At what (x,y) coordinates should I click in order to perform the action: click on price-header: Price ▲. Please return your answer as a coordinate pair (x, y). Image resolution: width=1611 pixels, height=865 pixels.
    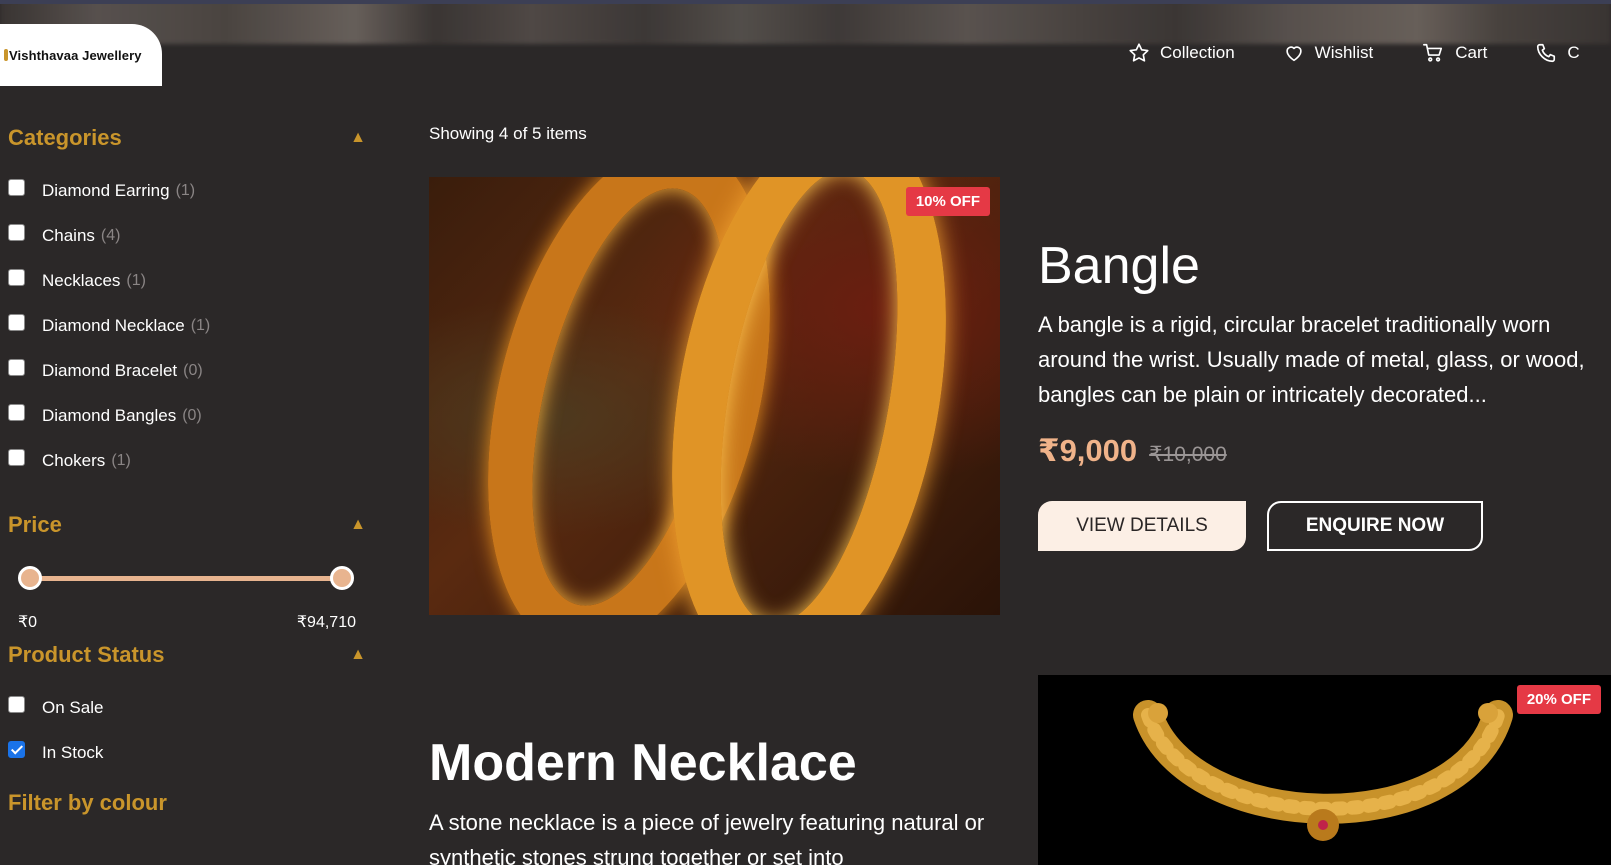
    Looking at the image, I should click on (188, 525).